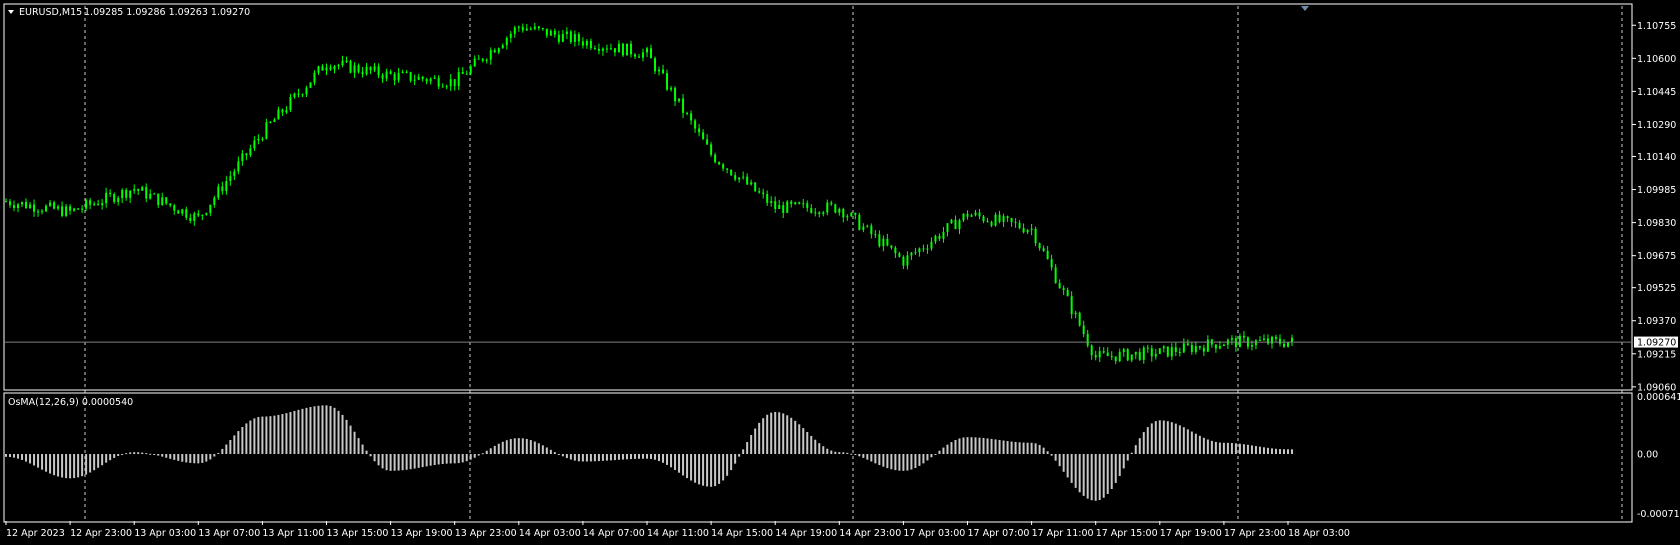  What do you see at coordinates (11, 12) in the screenshot?
I see `collapse-triangle-icon` at bounding box center [11, 12].